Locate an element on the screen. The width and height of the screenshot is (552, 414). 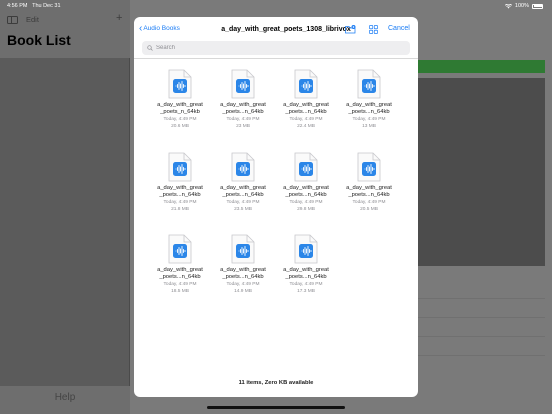
file-size: 20.6 MB is located at coordinates (180, 126).